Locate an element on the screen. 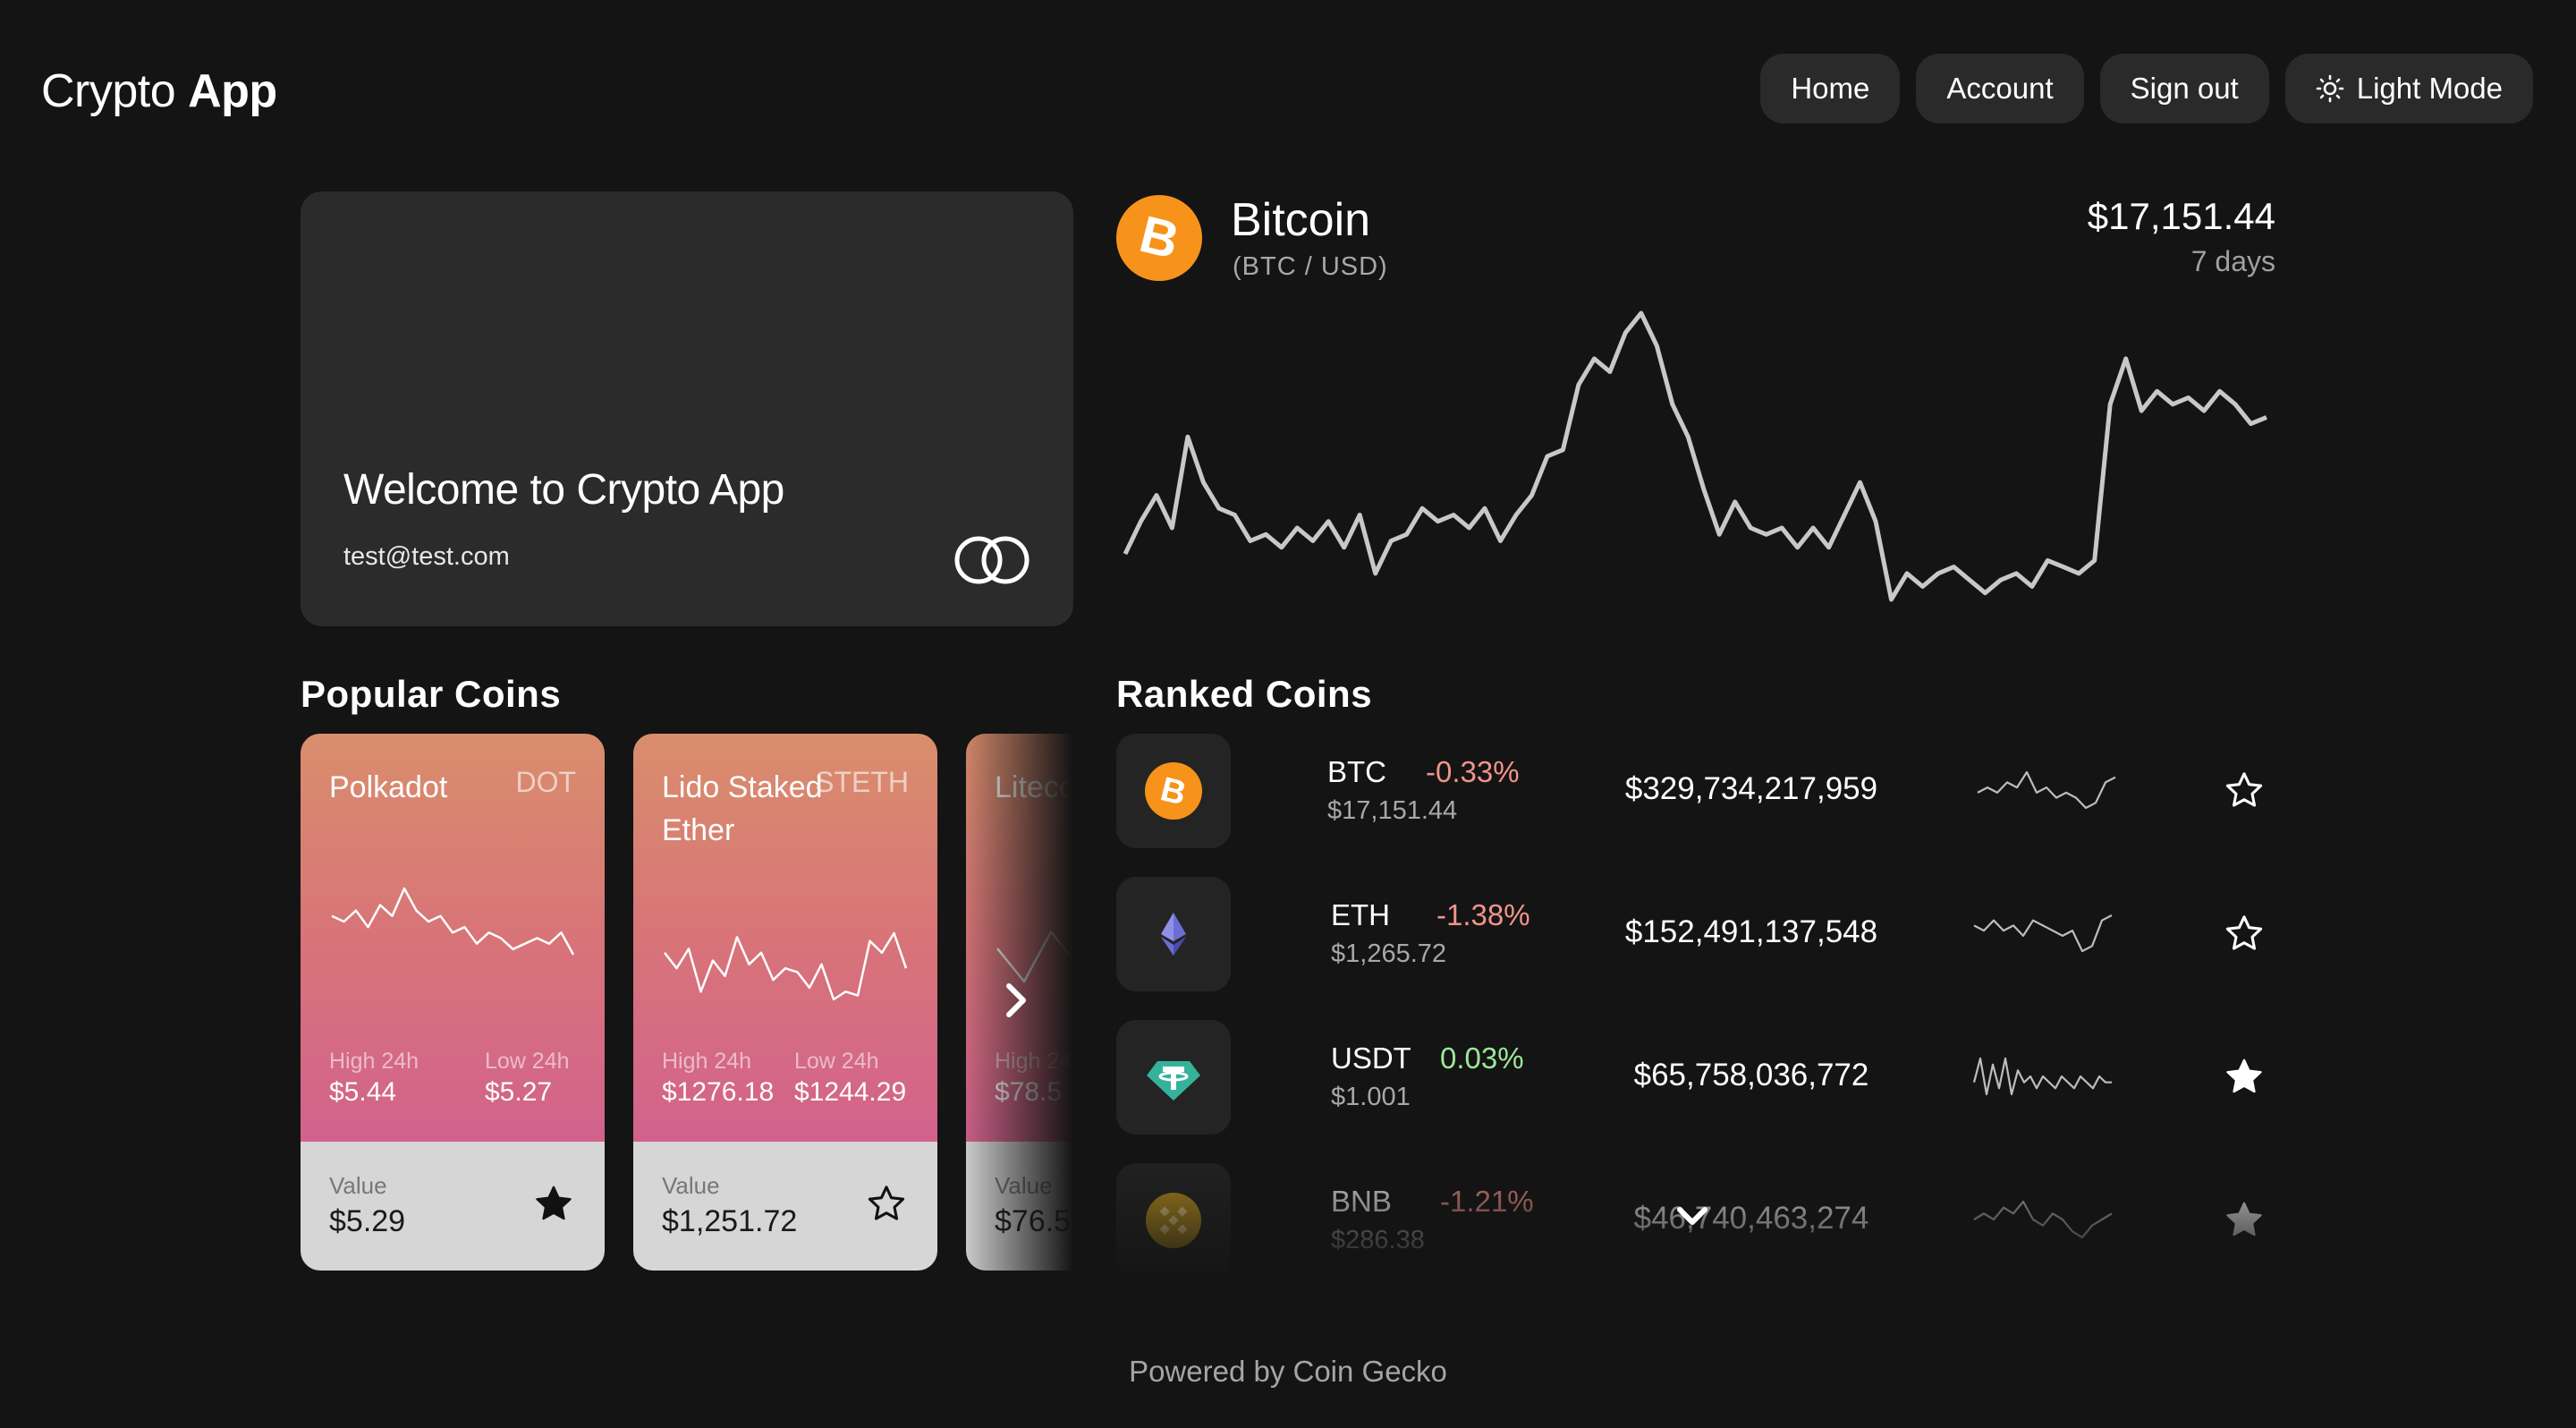  home-button: Home is located at coordinates (1830, 89).